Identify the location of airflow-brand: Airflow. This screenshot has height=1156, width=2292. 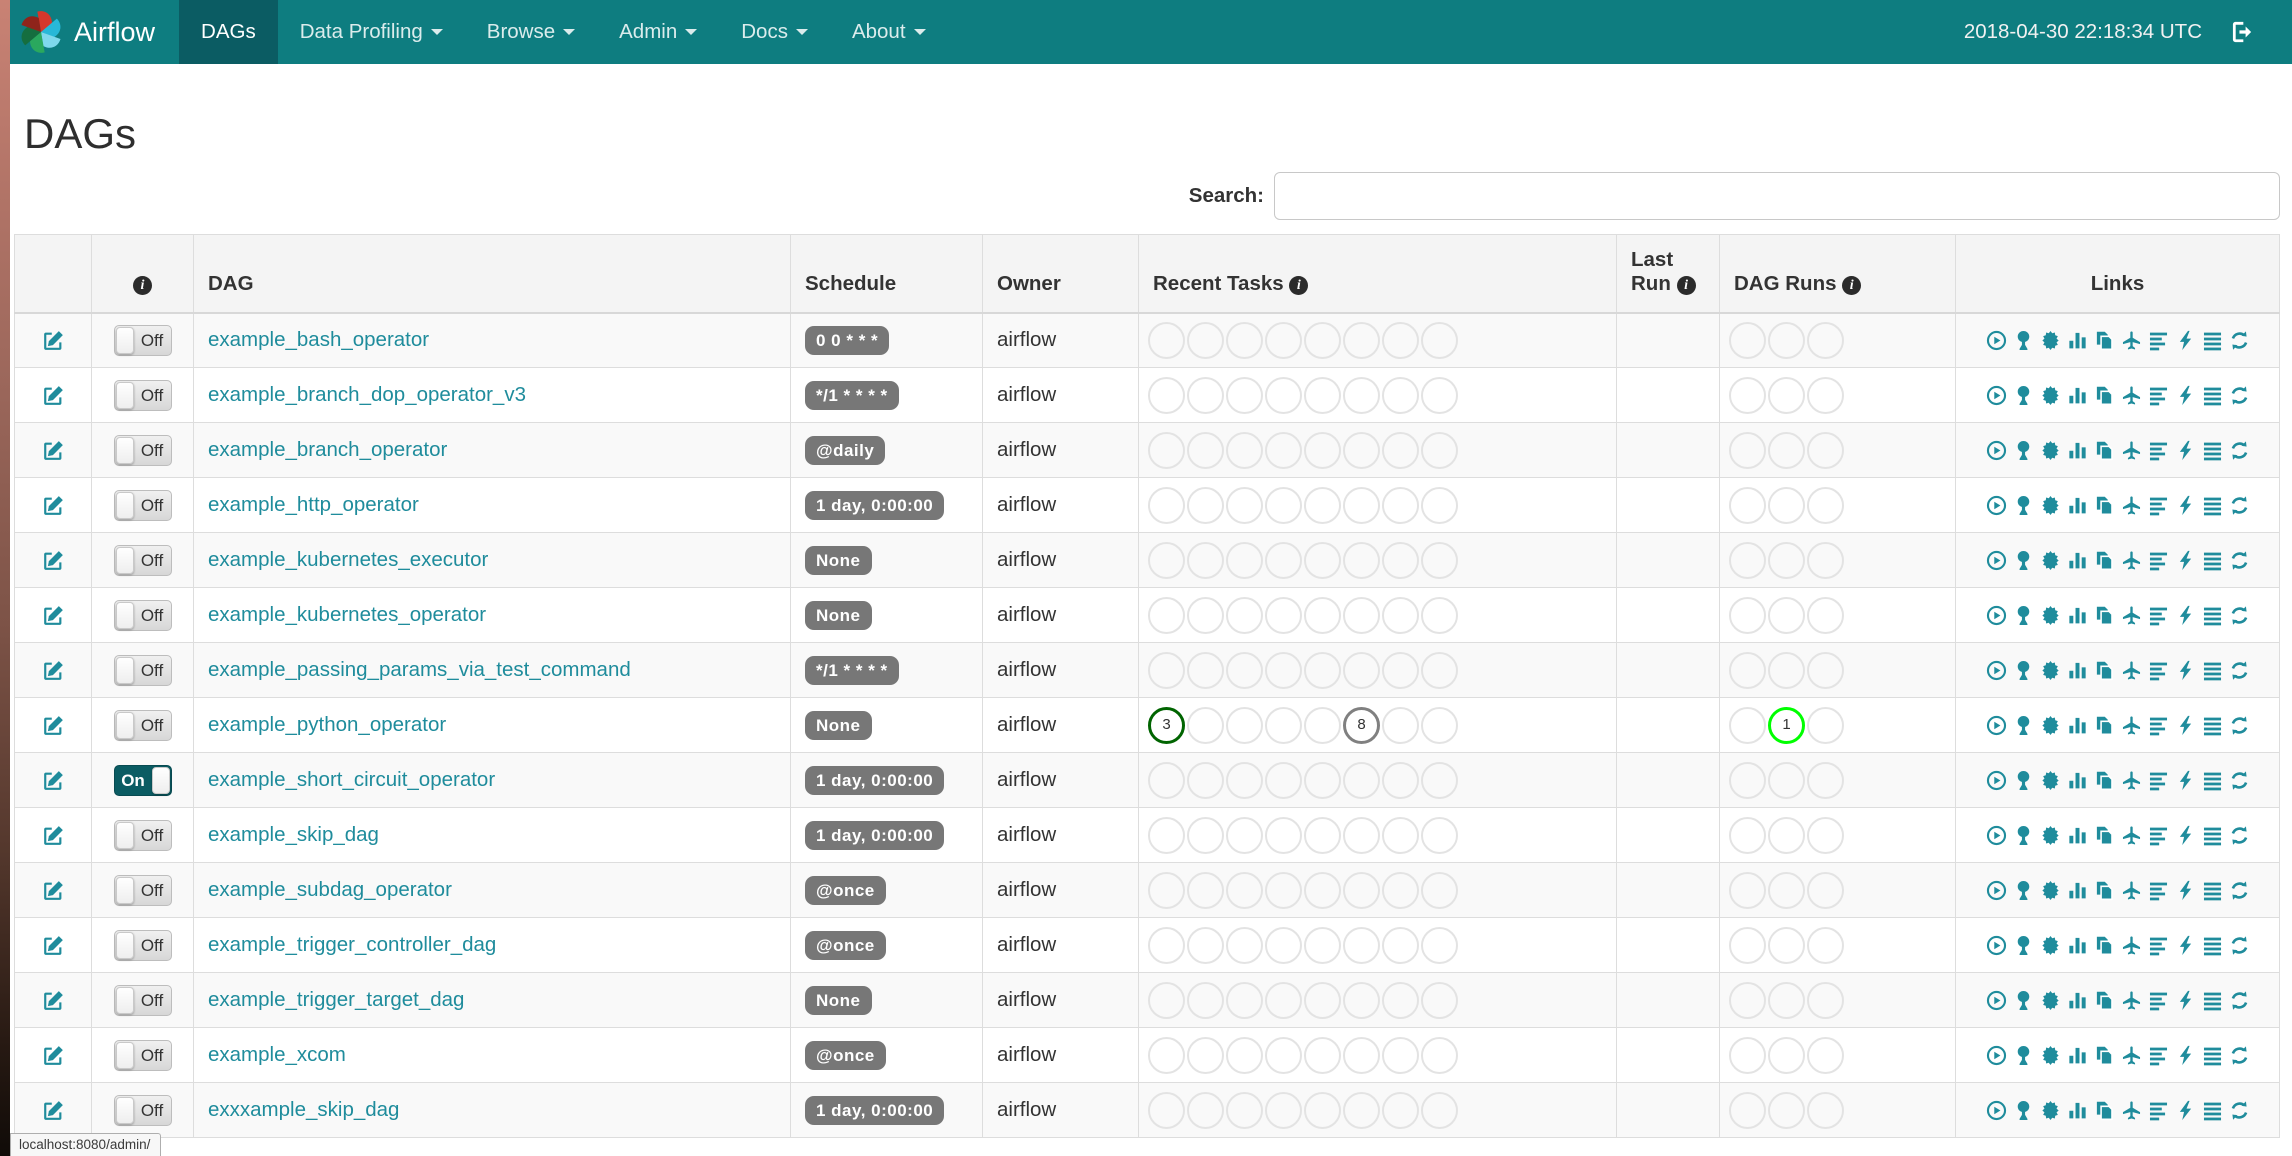
(86, 32).